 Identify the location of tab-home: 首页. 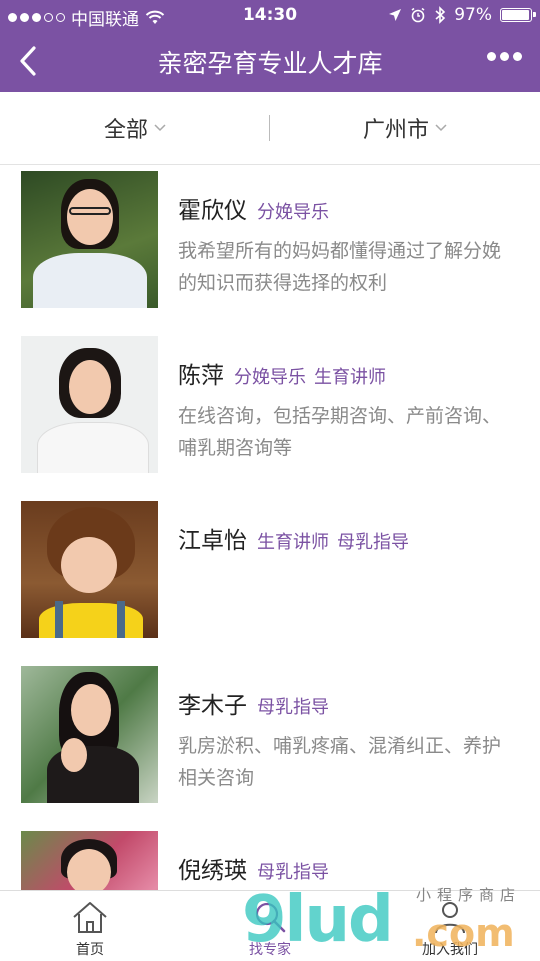
(90, 926).